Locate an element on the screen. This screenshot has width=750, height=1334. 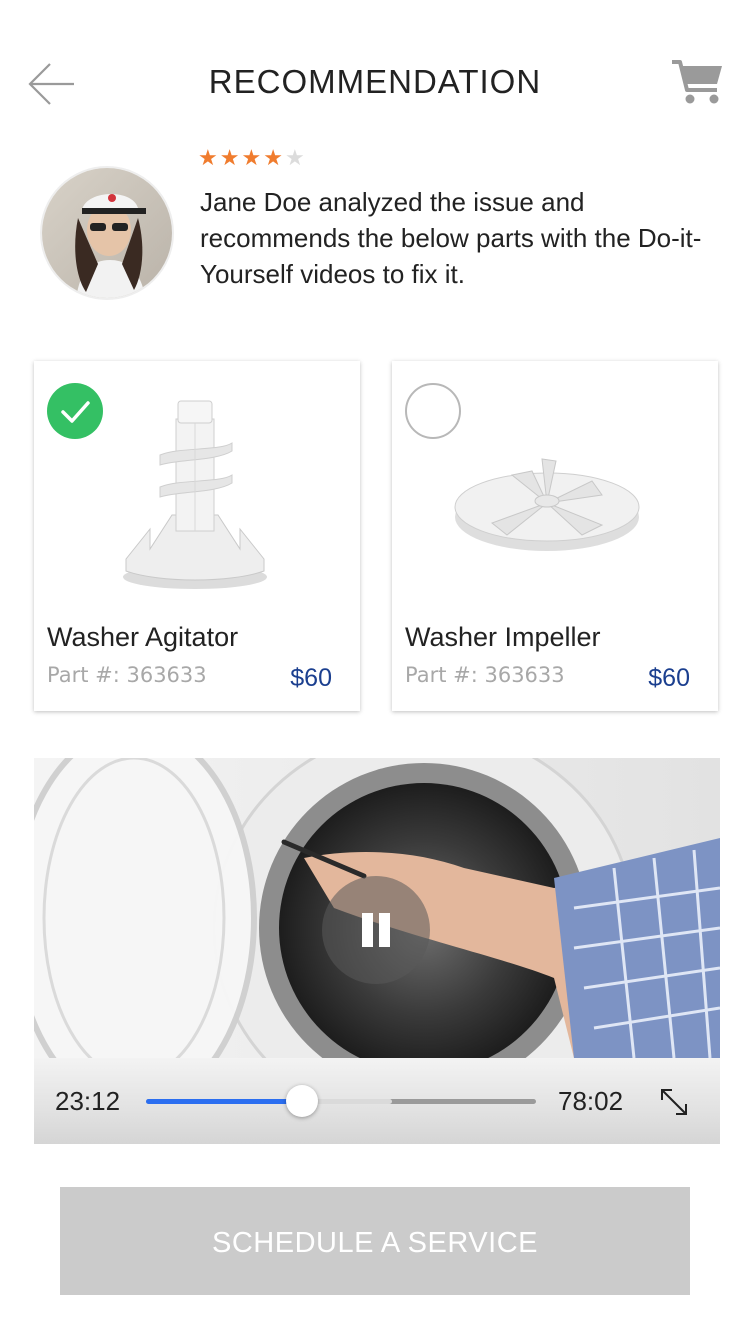
rating-stars: ★ ★ ★ ★ ★ is located at coordinates (251, 158).